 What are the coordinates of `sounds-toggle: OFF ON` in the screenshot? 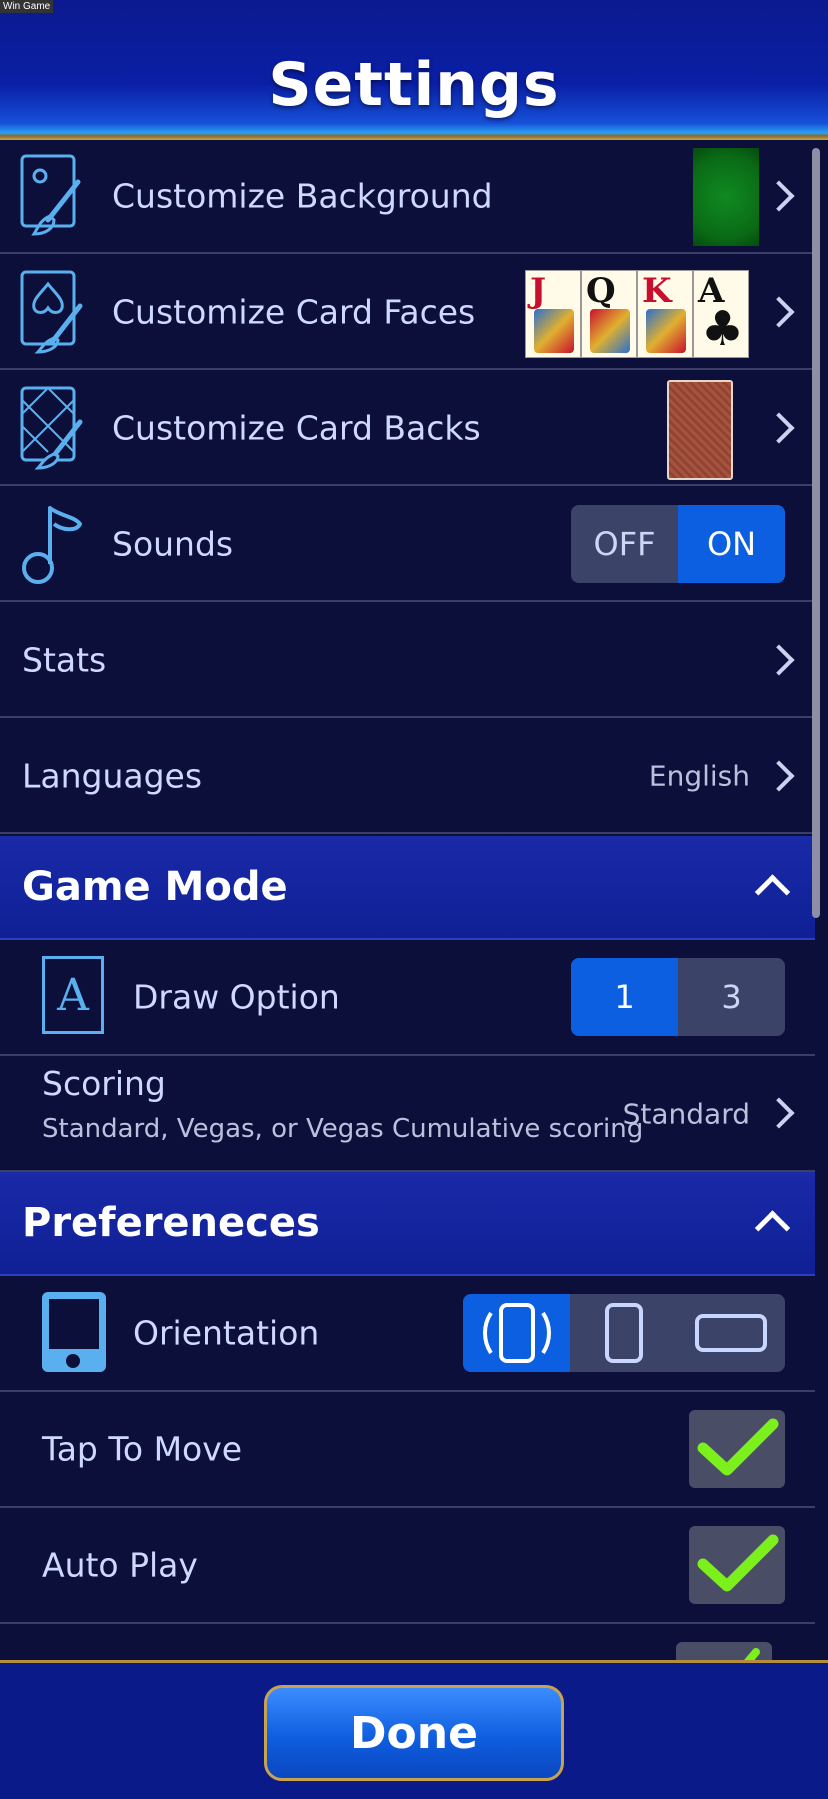 It's located at (678, 544).